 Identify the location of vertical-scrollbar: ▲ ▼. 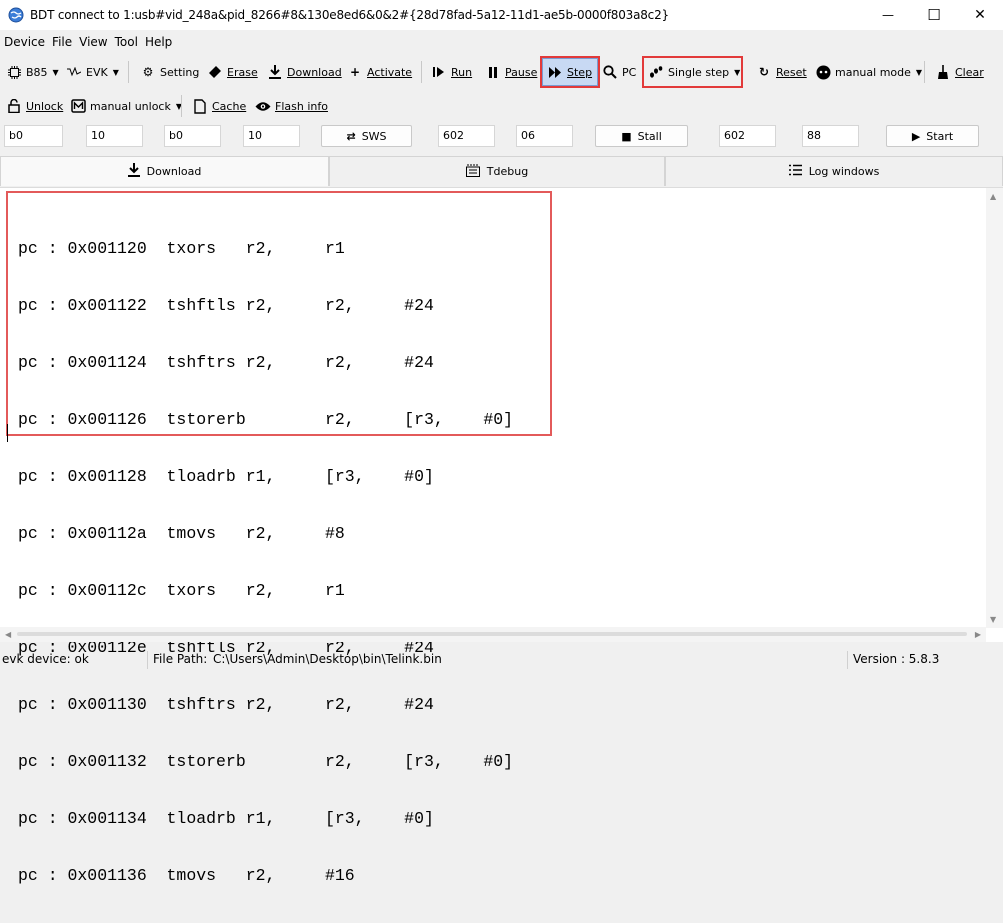
(994, 408).